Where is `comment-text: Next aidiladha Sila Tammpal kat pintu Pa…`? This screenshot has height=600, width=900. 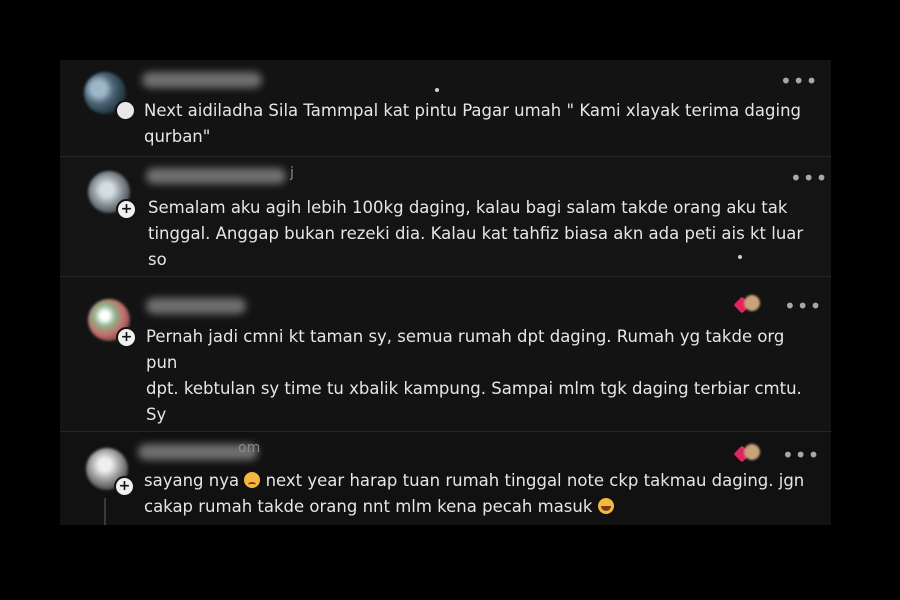 comment-text: Next aidiladha Sila Tammpal kat pintu Pa… is located at coordinates (472, 123).